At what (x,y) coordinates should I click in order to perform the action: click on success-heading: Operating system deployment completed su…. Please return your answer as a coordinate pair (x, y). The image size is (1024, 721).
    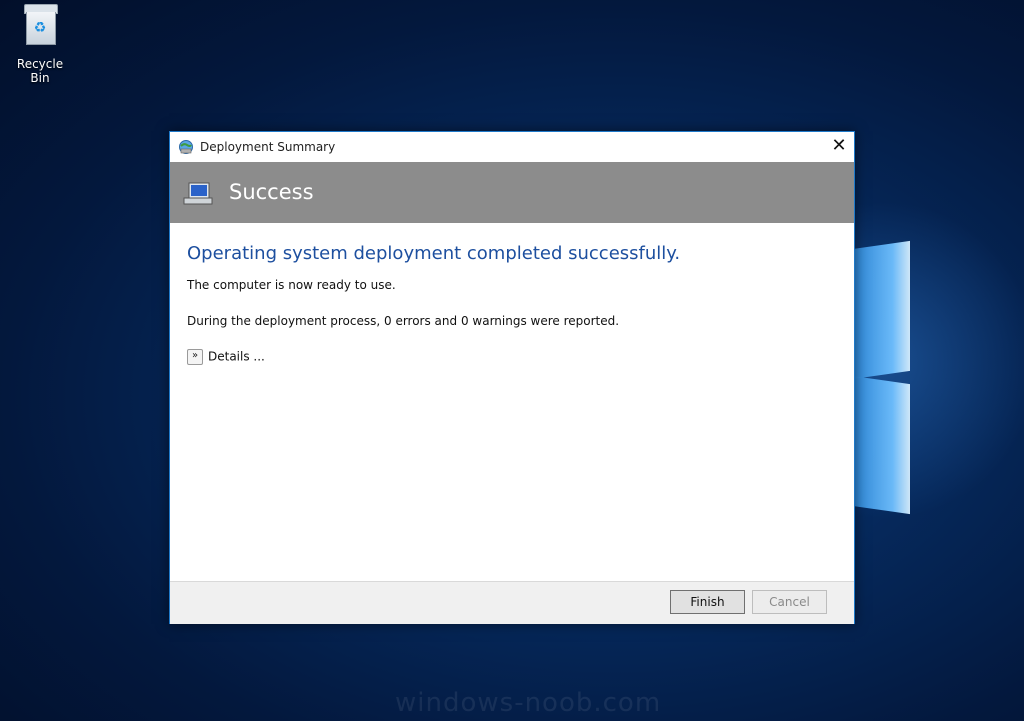
    Looking at the image, I should click on (434, 253).